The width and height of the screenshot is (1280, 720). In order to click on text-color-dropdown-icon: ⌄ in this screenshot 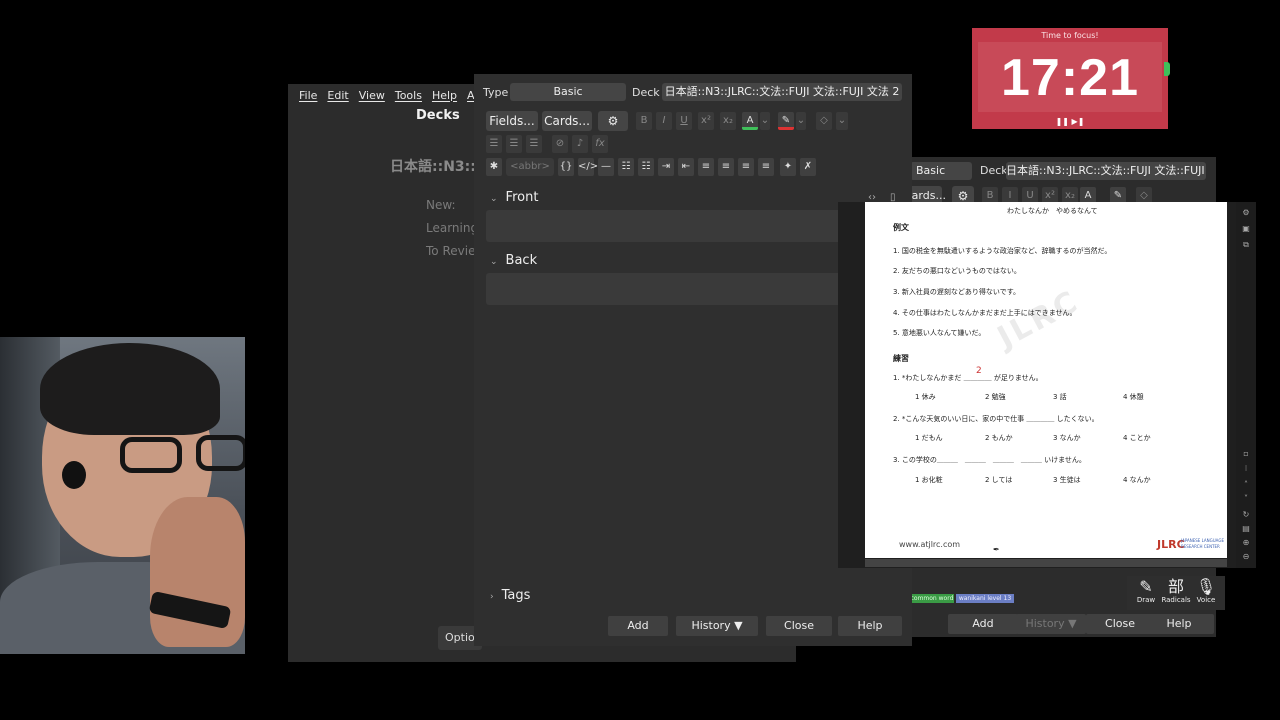, I will do `click(765, 121)`.